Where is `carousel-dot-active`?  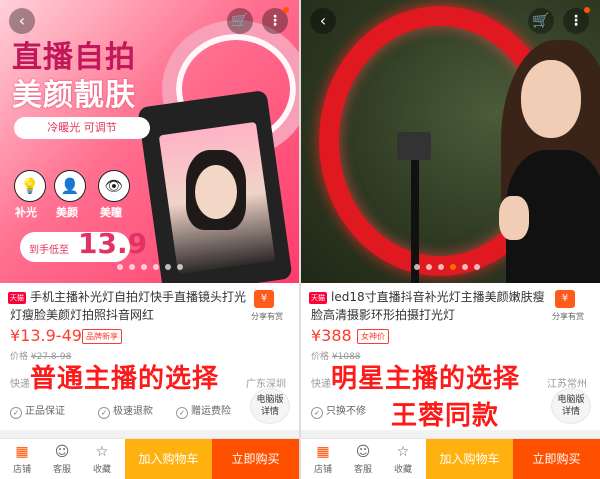 carousel-dot-active is located at coordinates (453, 267).